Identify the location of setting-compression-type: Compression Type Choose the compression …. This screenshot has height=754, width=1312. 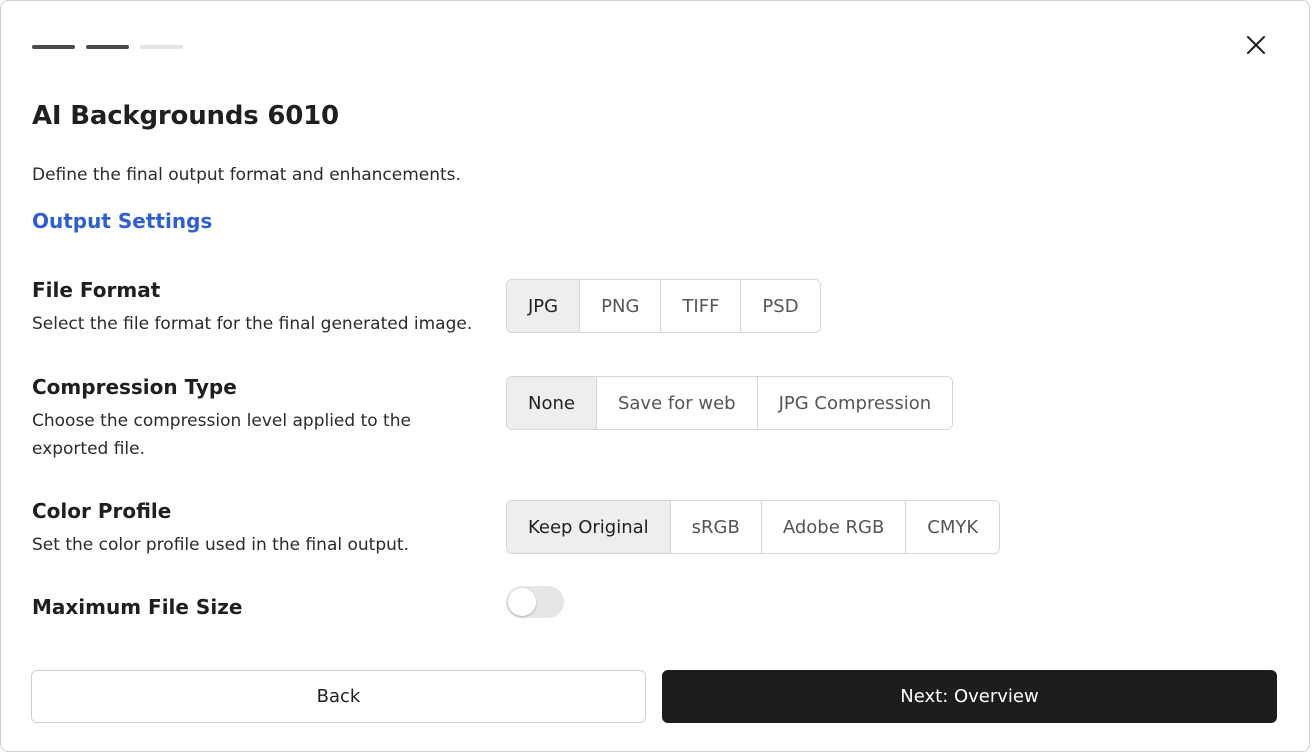
(657, 419).